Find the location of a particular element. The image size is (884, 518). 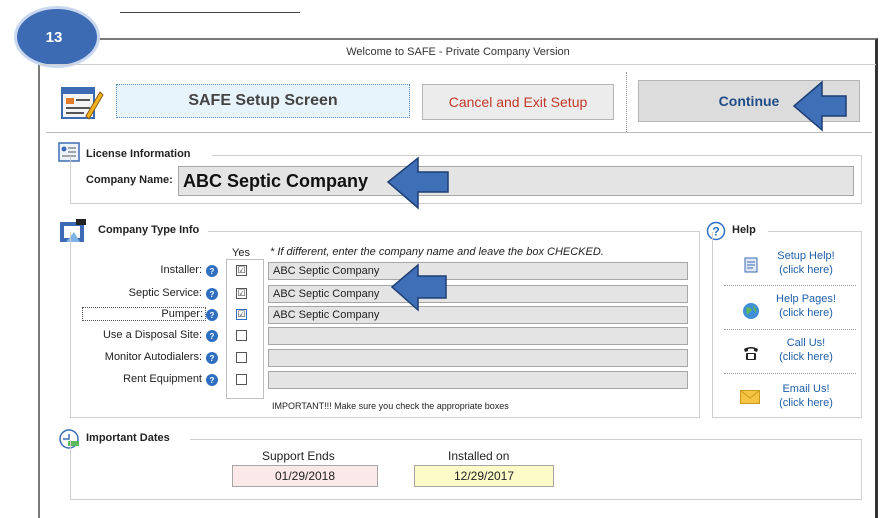

company-type-arrow-icon is located at coordinates (418, 287).